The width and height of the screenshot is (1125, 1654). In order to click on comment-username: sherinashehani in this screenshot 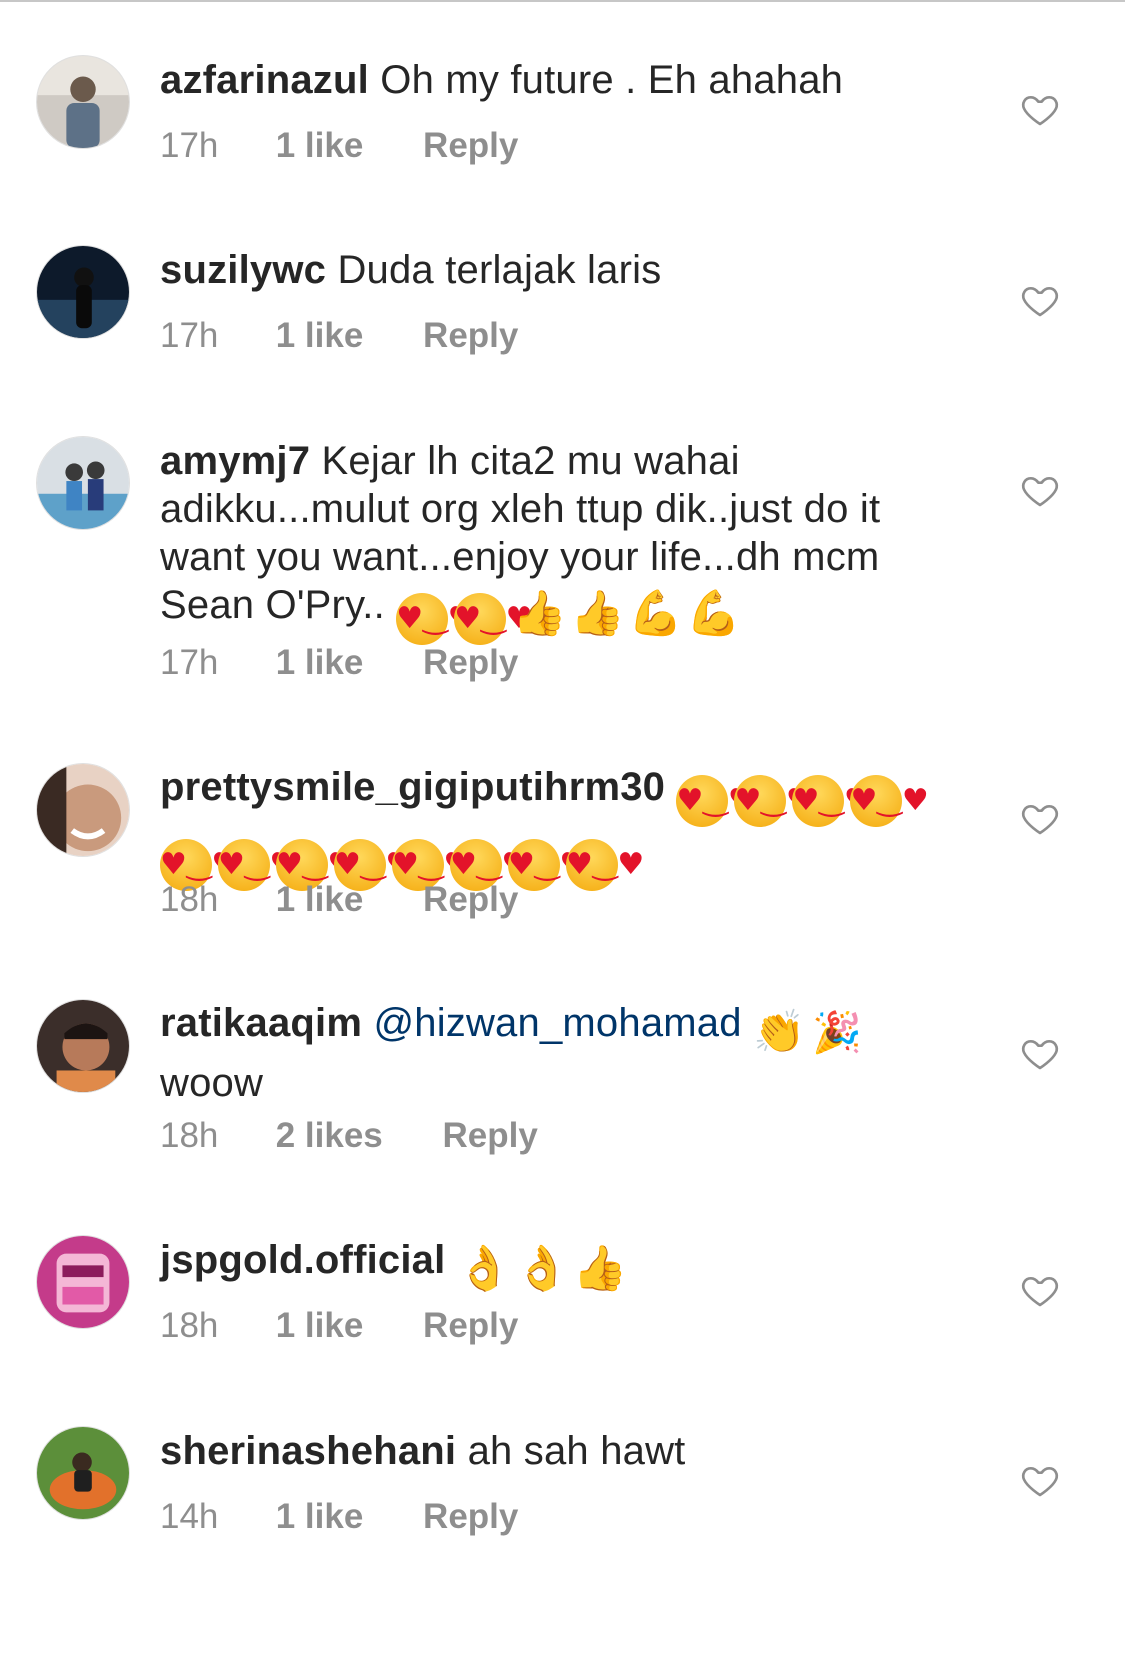, I will do `click(308, 1451)`.